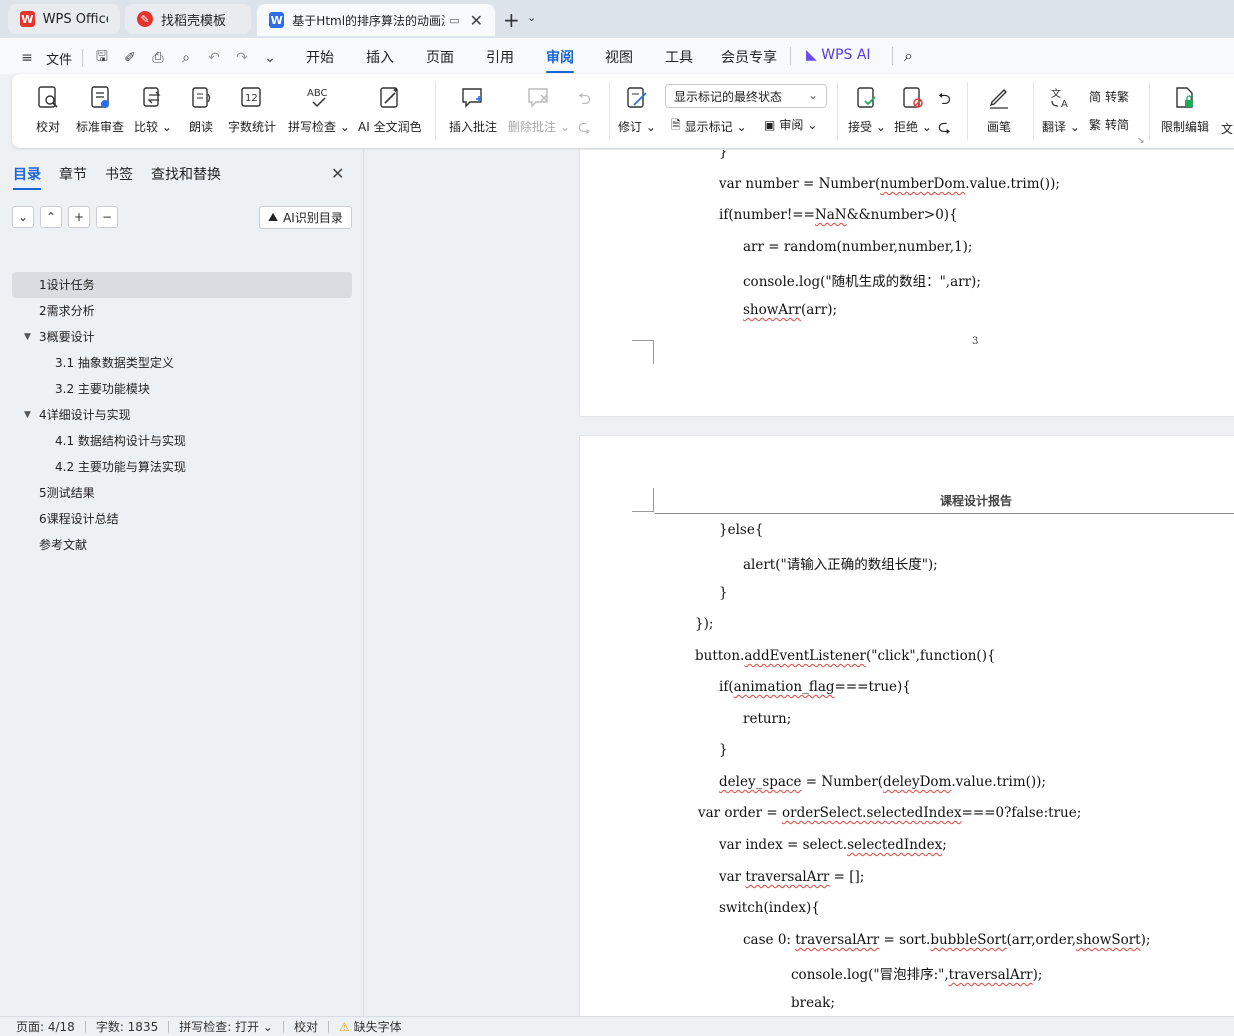 The height and width of the screenshot is (1036, 1234). I want to click on more-chevron-icon: ⌄, so click(270, 58).